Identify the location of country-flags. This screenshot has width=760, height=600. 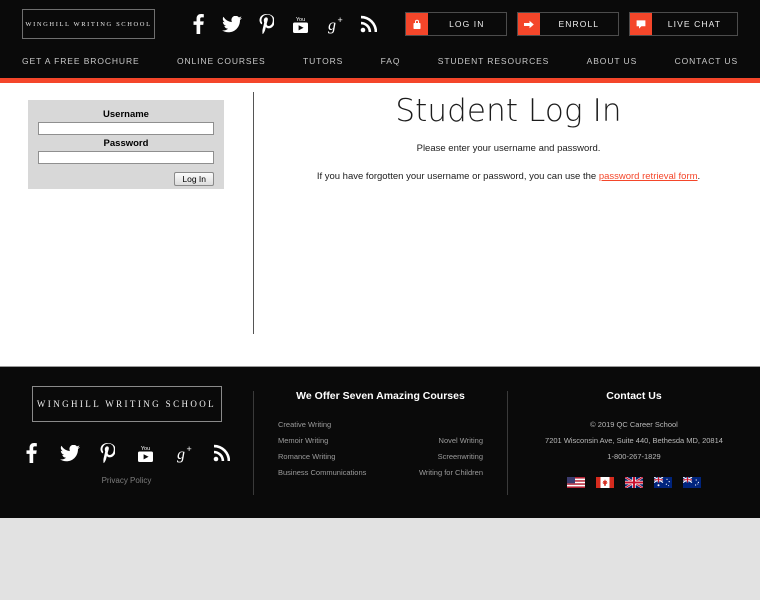
(634, 482).